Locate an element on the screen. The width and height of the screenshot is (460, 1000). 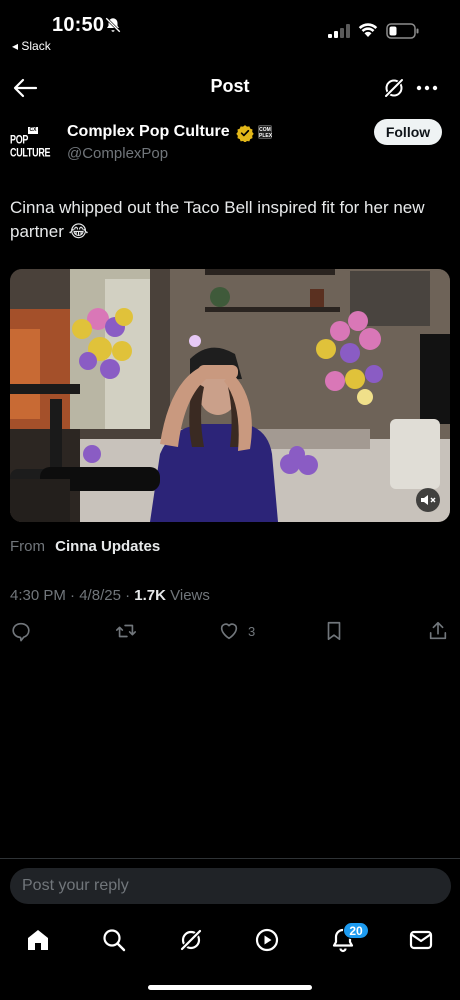
source-name-link: Cinna Updates is located at coordinates (107, 546).